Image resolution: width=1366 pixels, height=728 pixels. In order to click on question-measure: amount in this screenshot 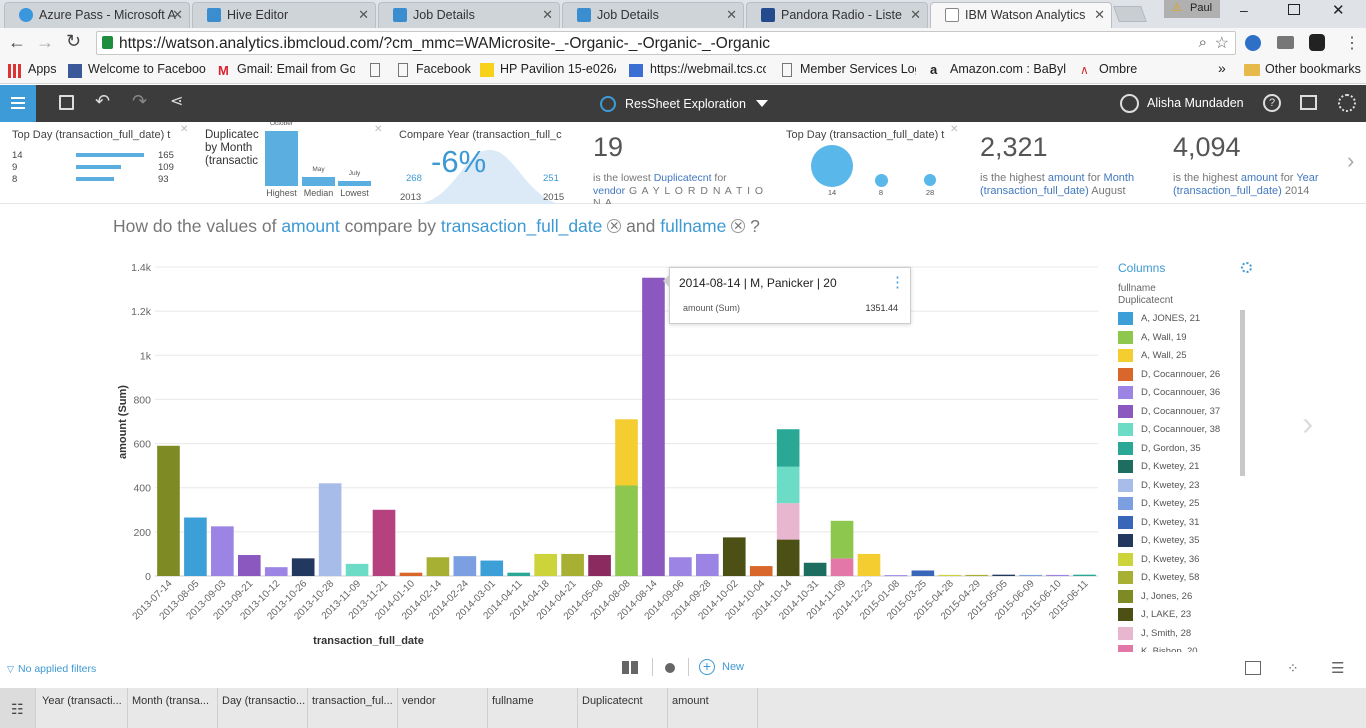, I will do `click(310, 226)`.